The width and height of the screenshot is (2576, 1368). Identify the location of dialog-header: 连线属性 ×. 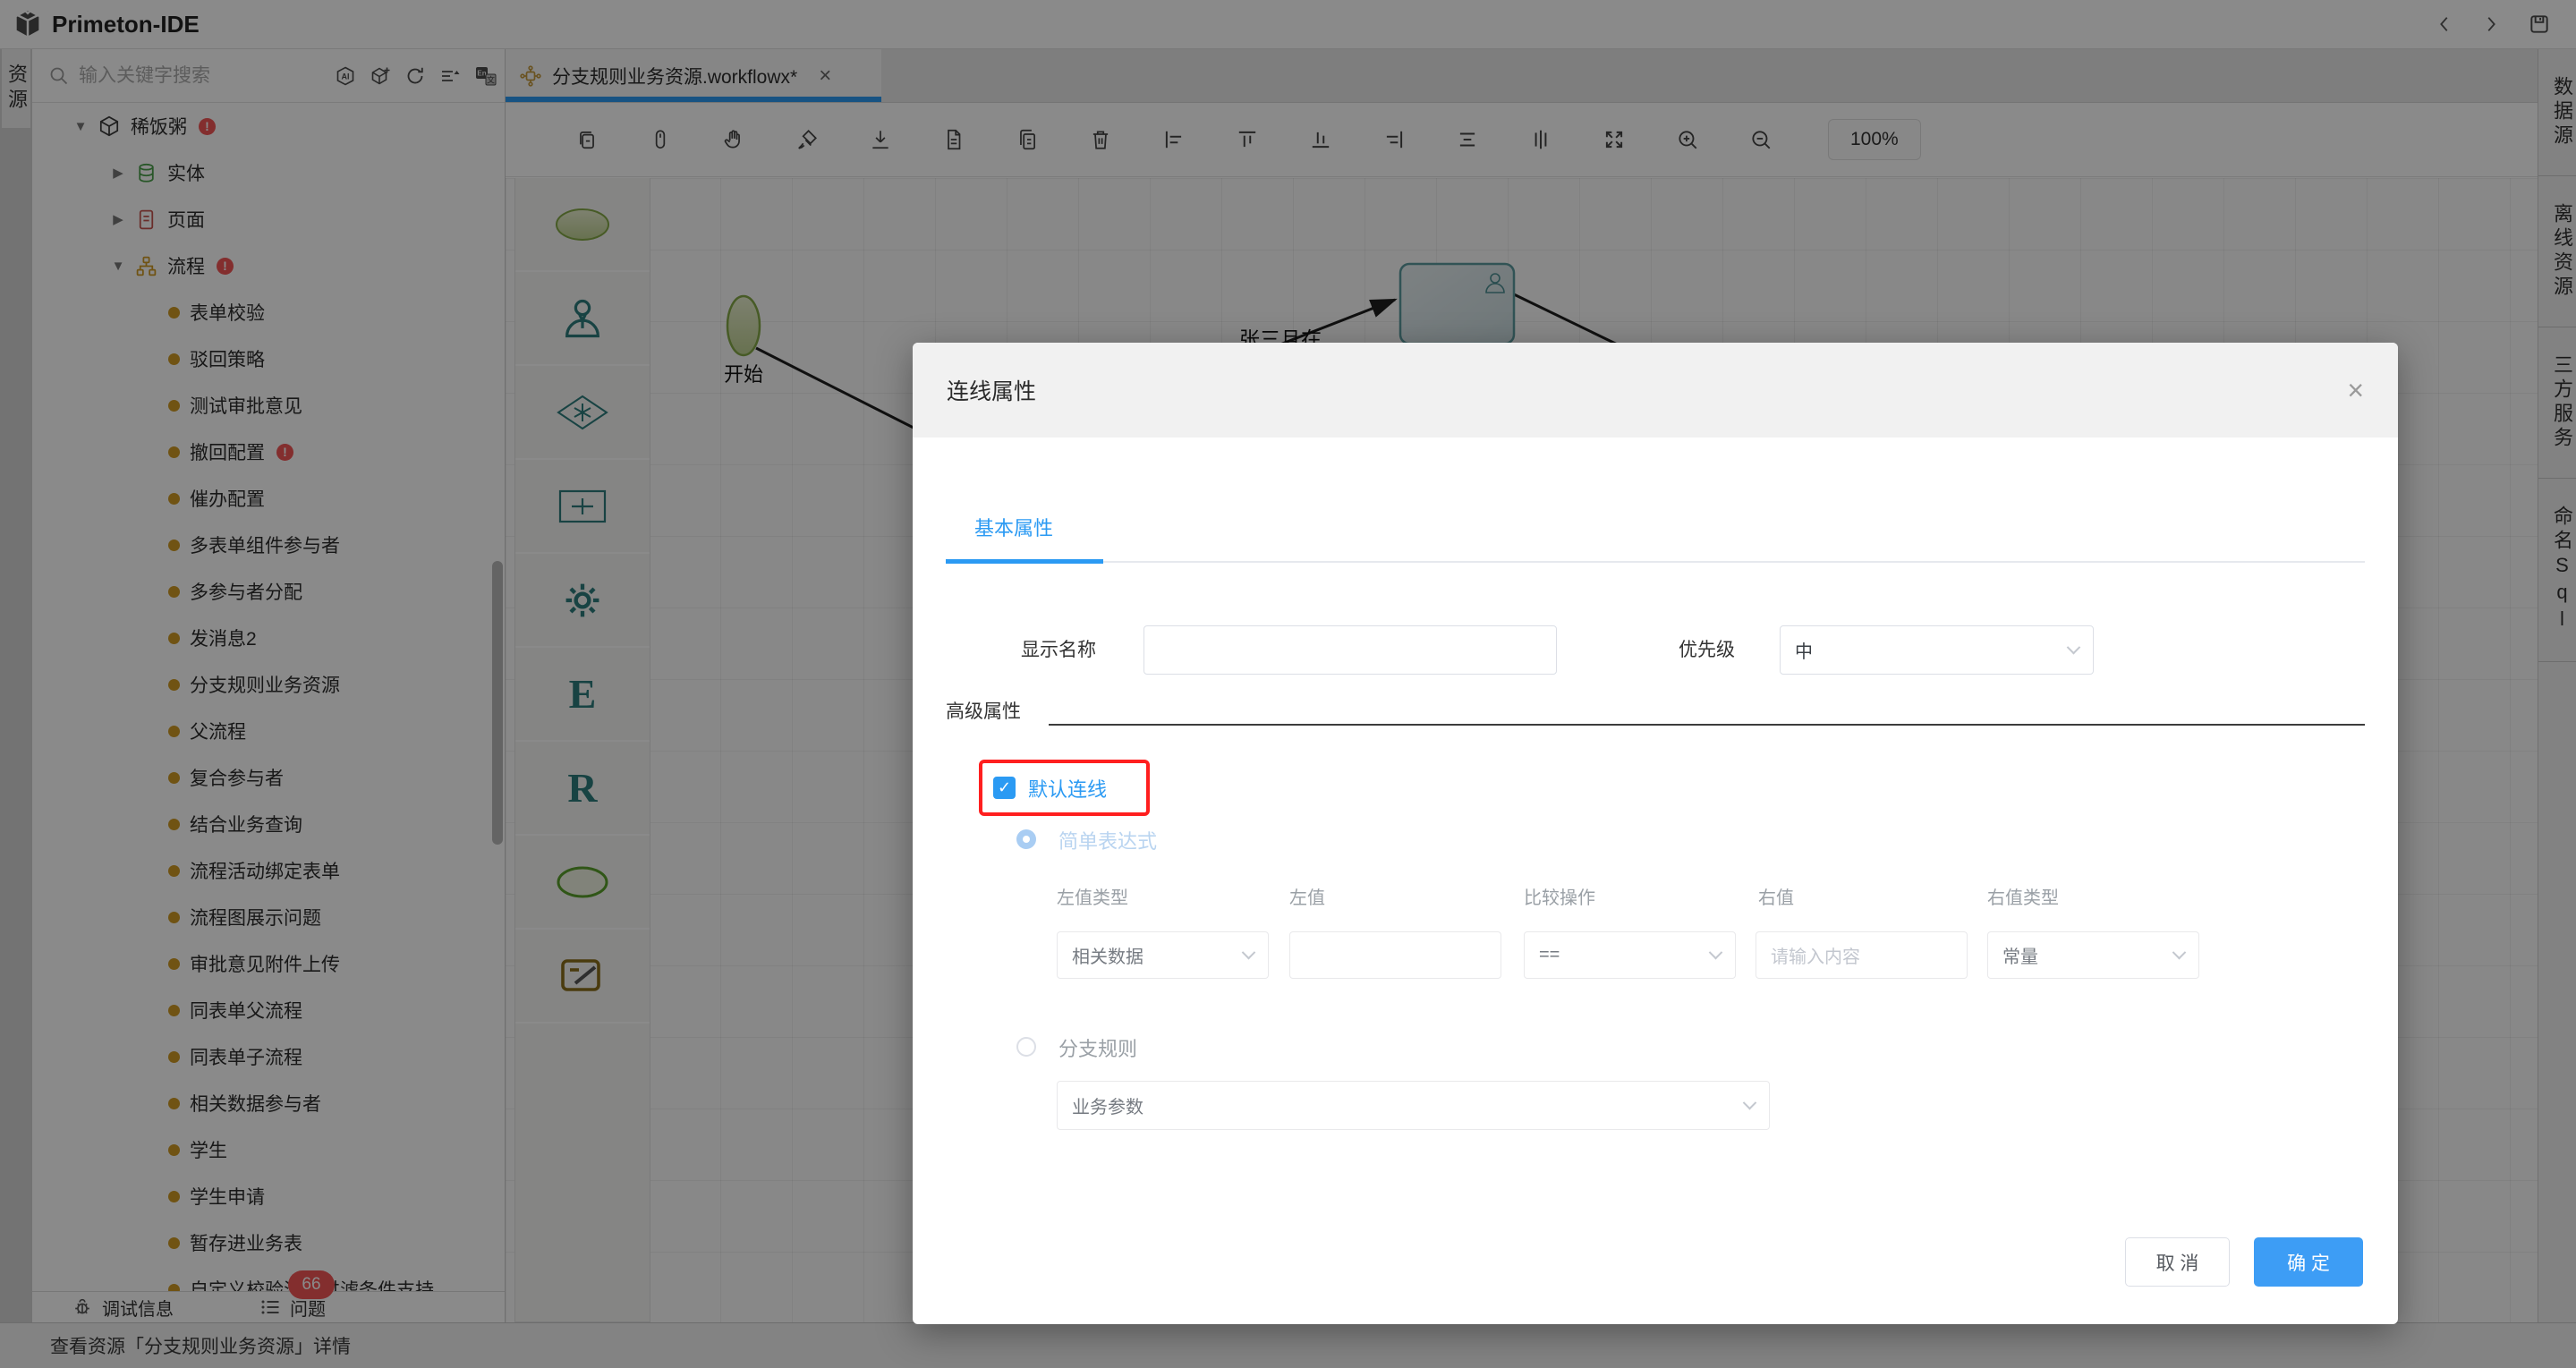
(1655, 390).